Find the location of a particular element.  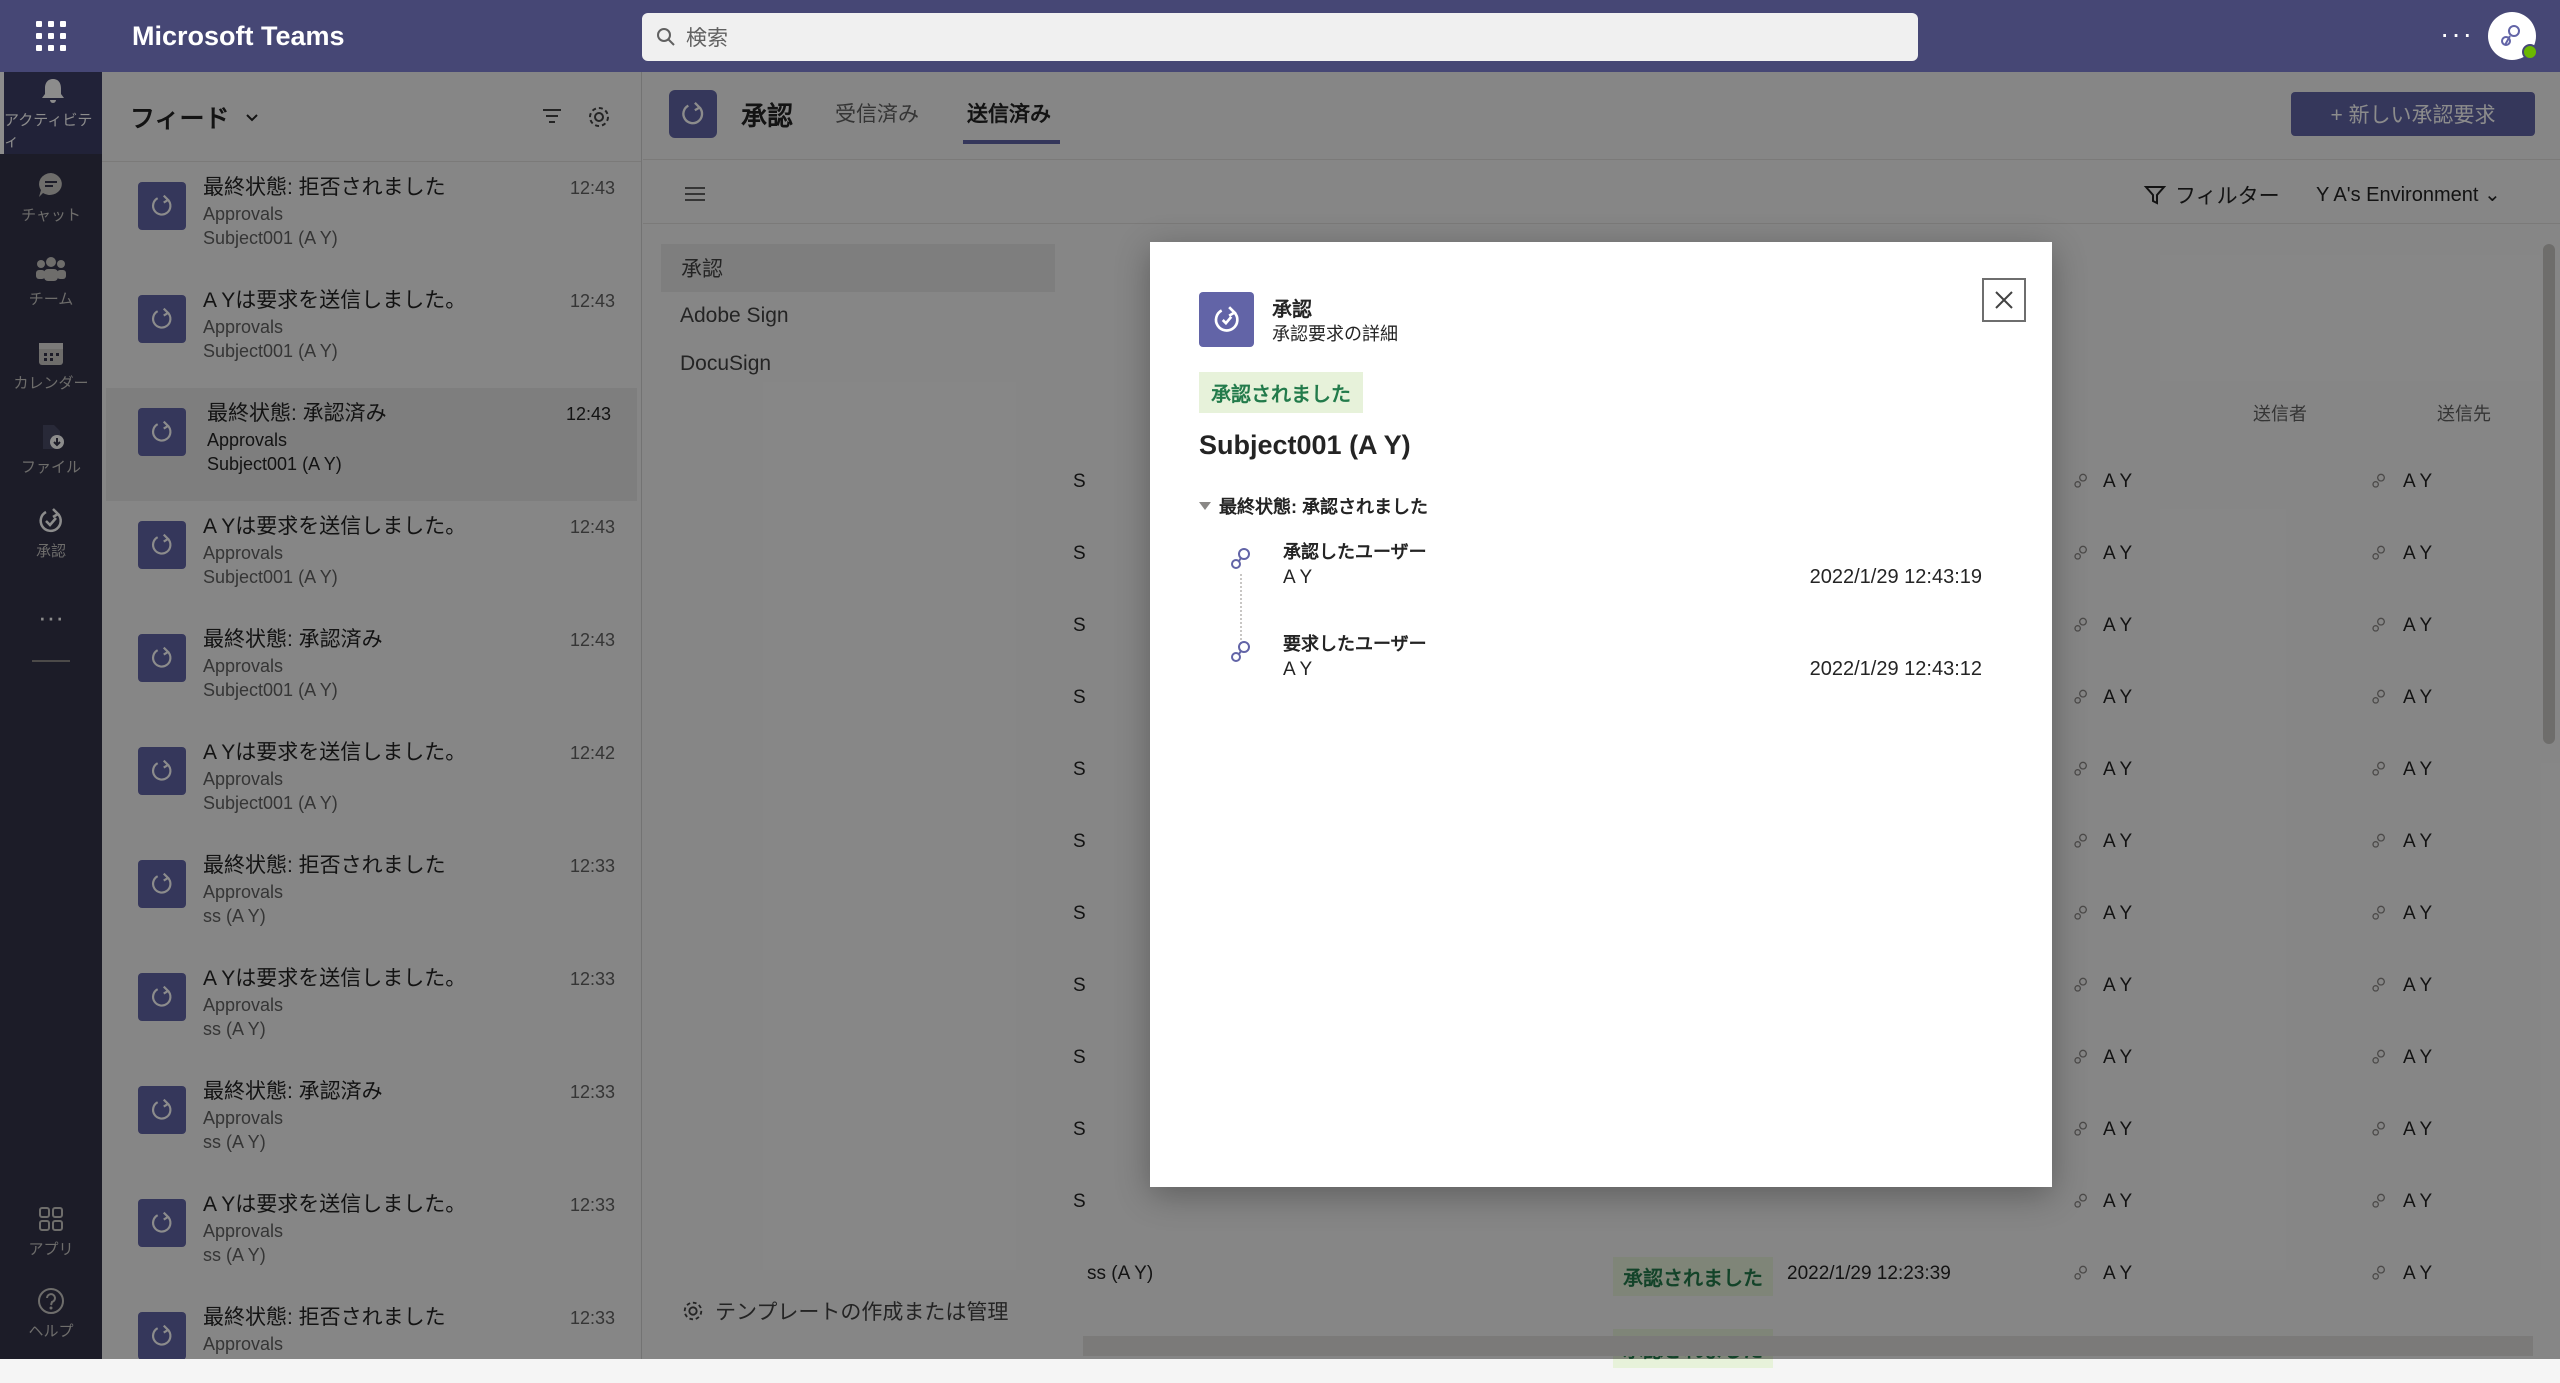

more-options-button: ··· is located at coordinates (2457, 34).